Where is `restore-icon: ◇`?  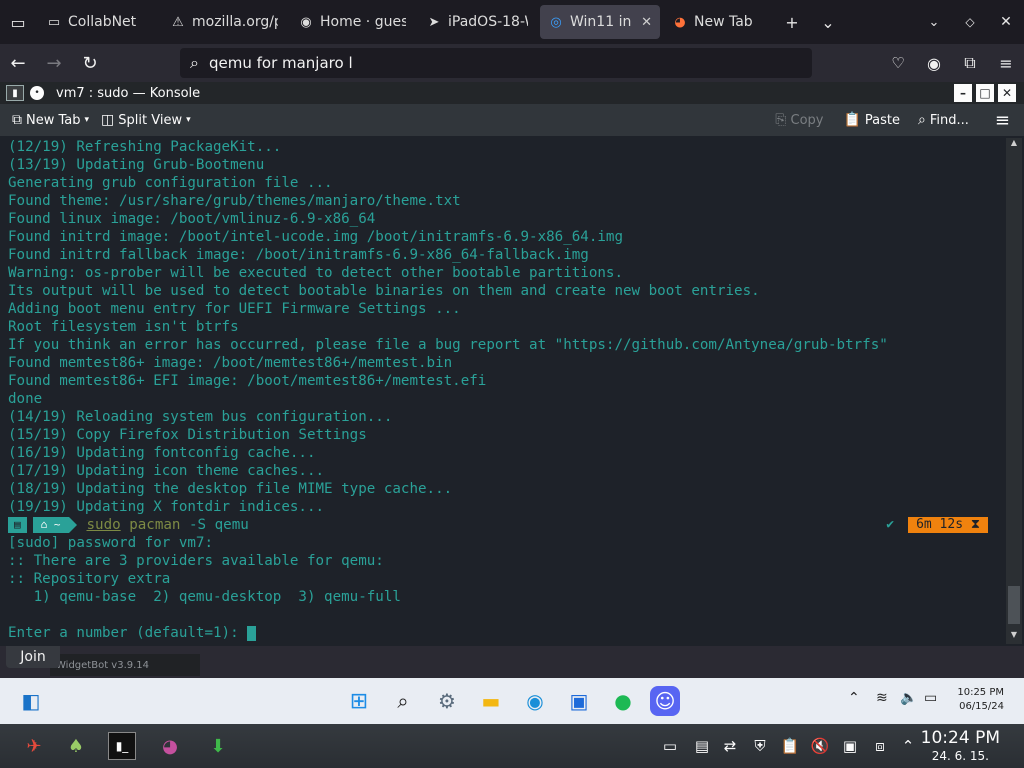
restore-icon: ◇ is located at coordinates (970, 22).